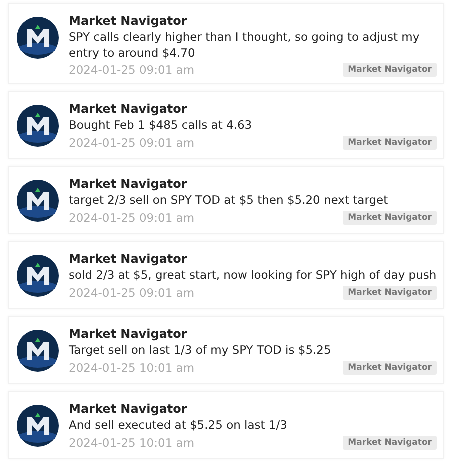  I want to click on message-text: Target sell on last 1/3 of my SPY TOD is $5.25, so click(200, 351).